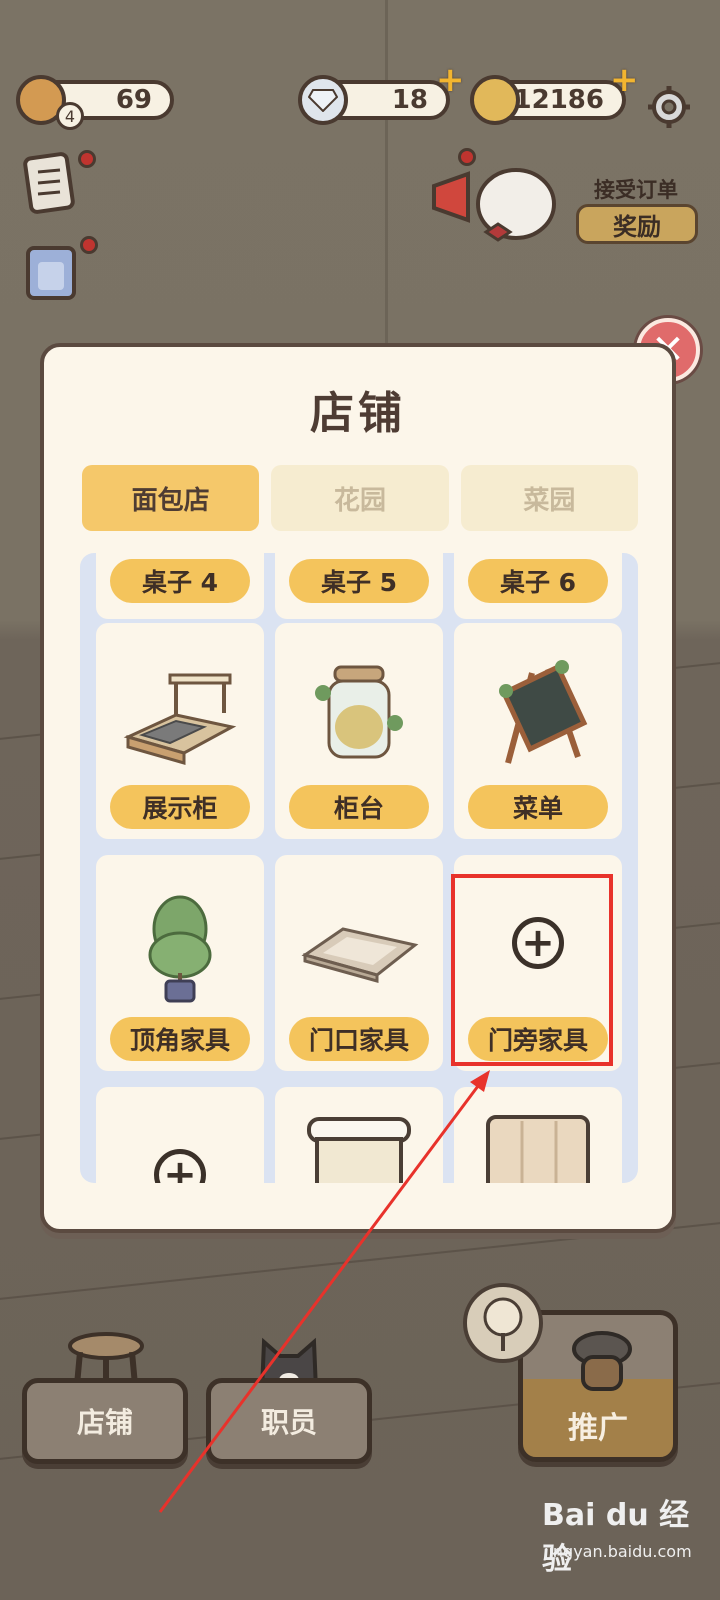  I want to click on annotation-arrow-icon, so click(324, 1291).